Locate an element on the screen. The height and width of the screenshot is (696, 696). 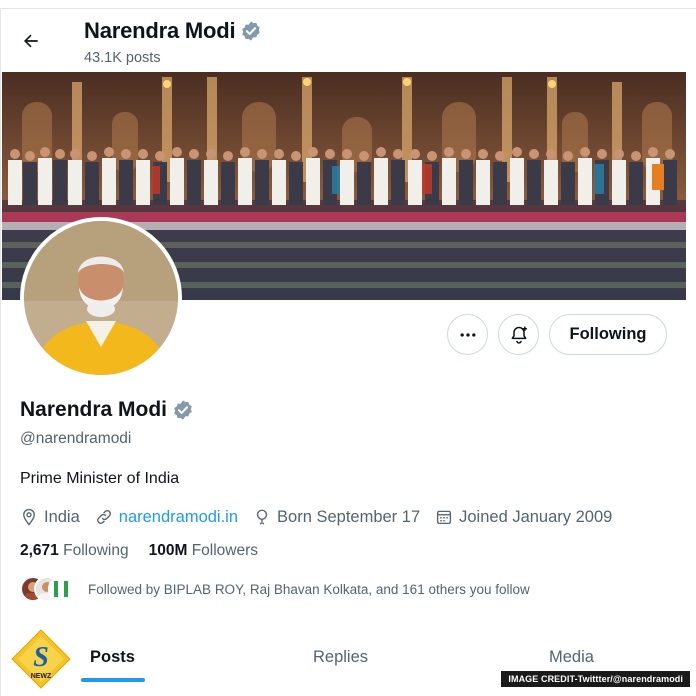
tab-posts: Posts is located at coordinates (112, 657).